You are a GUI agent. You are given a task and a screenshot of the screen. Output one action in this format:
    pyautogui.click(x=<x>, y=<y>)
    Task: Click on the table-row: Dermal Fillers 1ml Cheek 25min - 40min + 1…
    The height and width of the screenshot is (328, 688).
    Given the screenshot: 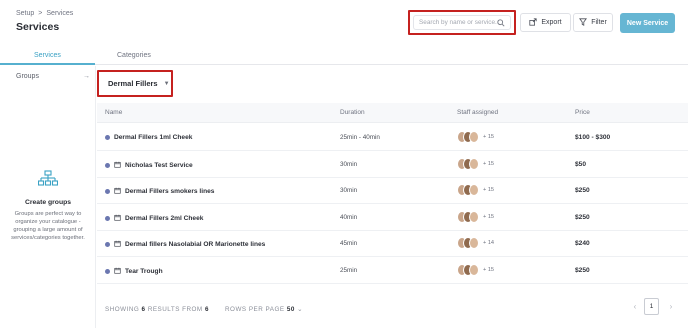 What is the action you would take?
    pyautogui.click(x=392, y=138)
    